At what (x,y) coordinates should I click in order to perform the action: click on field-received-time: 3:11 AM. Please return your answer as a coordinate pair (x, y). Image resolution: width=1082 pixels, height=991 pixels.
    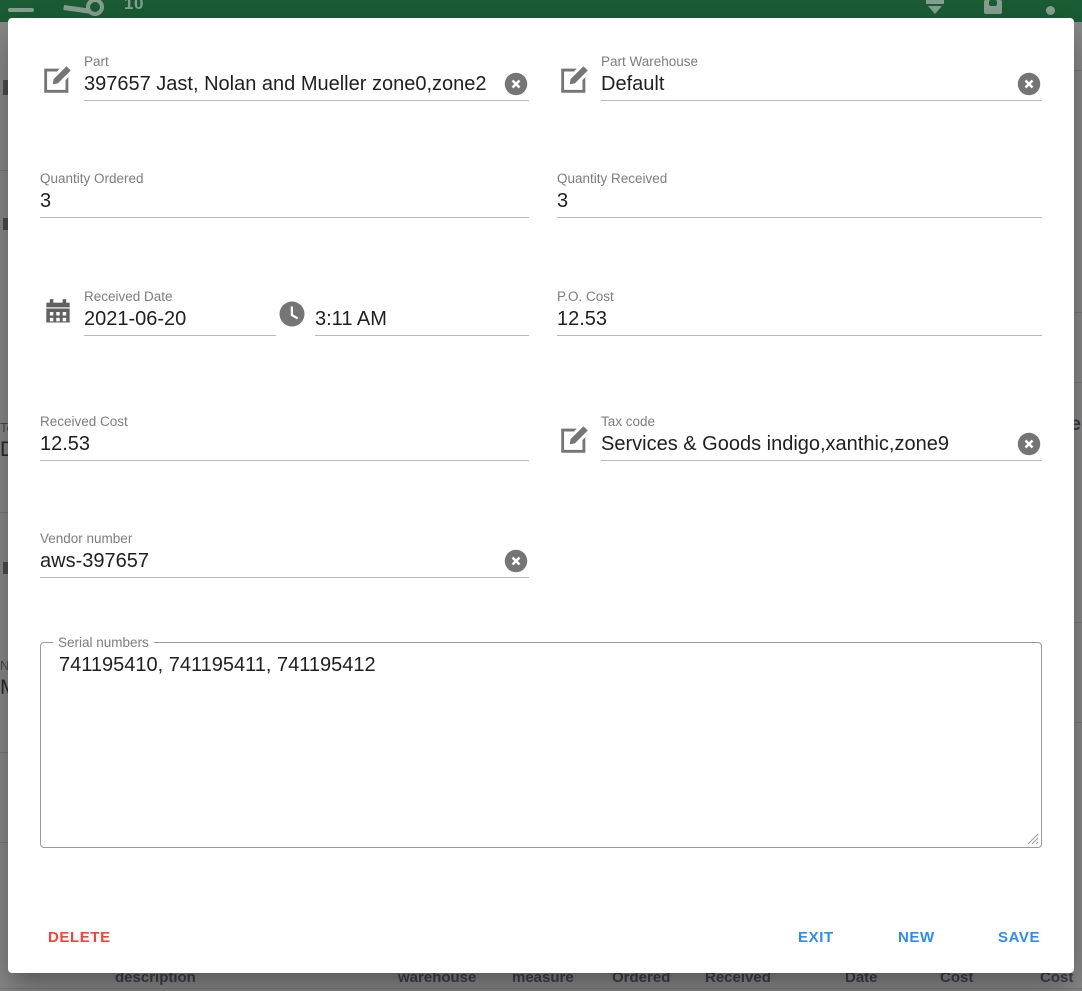
    Looking at the image, I should click on (400, 312).